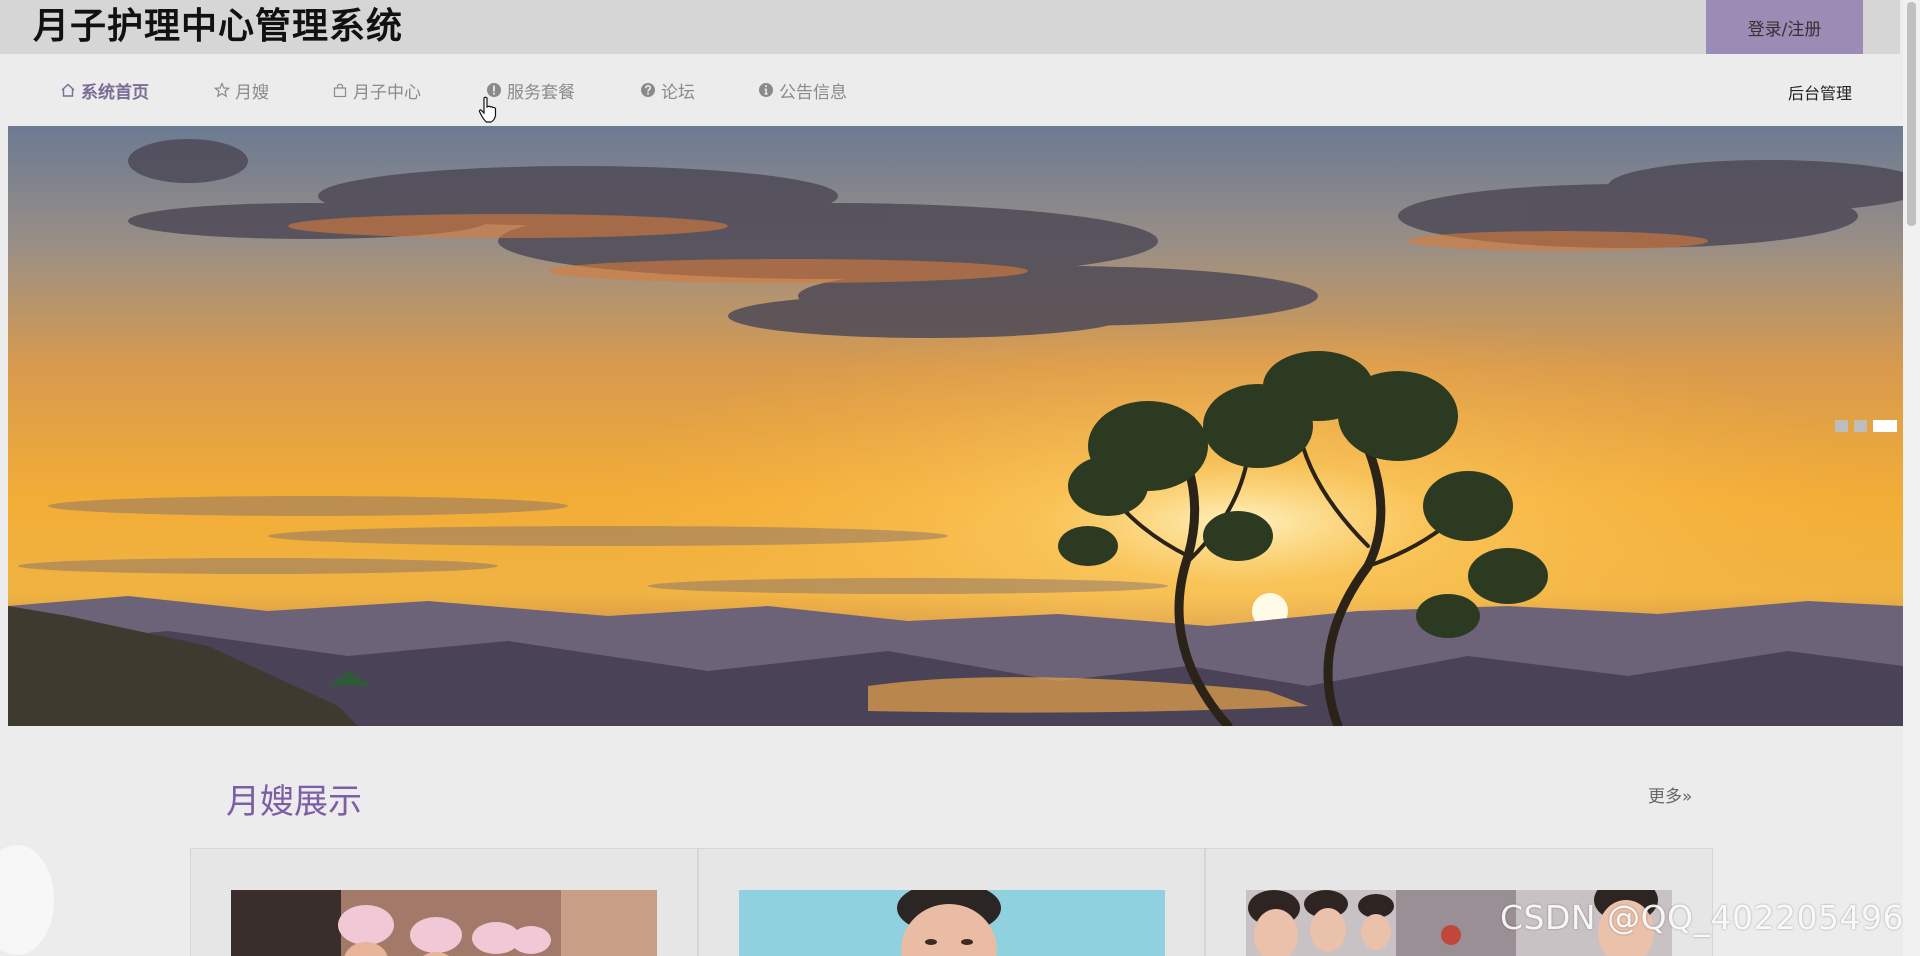 Image resolution: width=1920 pixels, height=956 pixels. I want to click on nav-item-center: 月子中心, so click(376, 90).